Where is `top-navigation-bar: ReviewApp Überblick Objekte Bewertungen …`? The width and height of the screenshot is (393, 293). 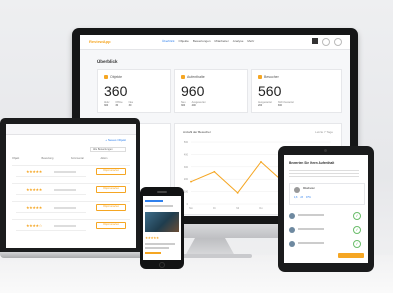
top-navigation-bar: ReviewApp Überblick Objekte Bewertungen … is located at coordinates (215, 42).